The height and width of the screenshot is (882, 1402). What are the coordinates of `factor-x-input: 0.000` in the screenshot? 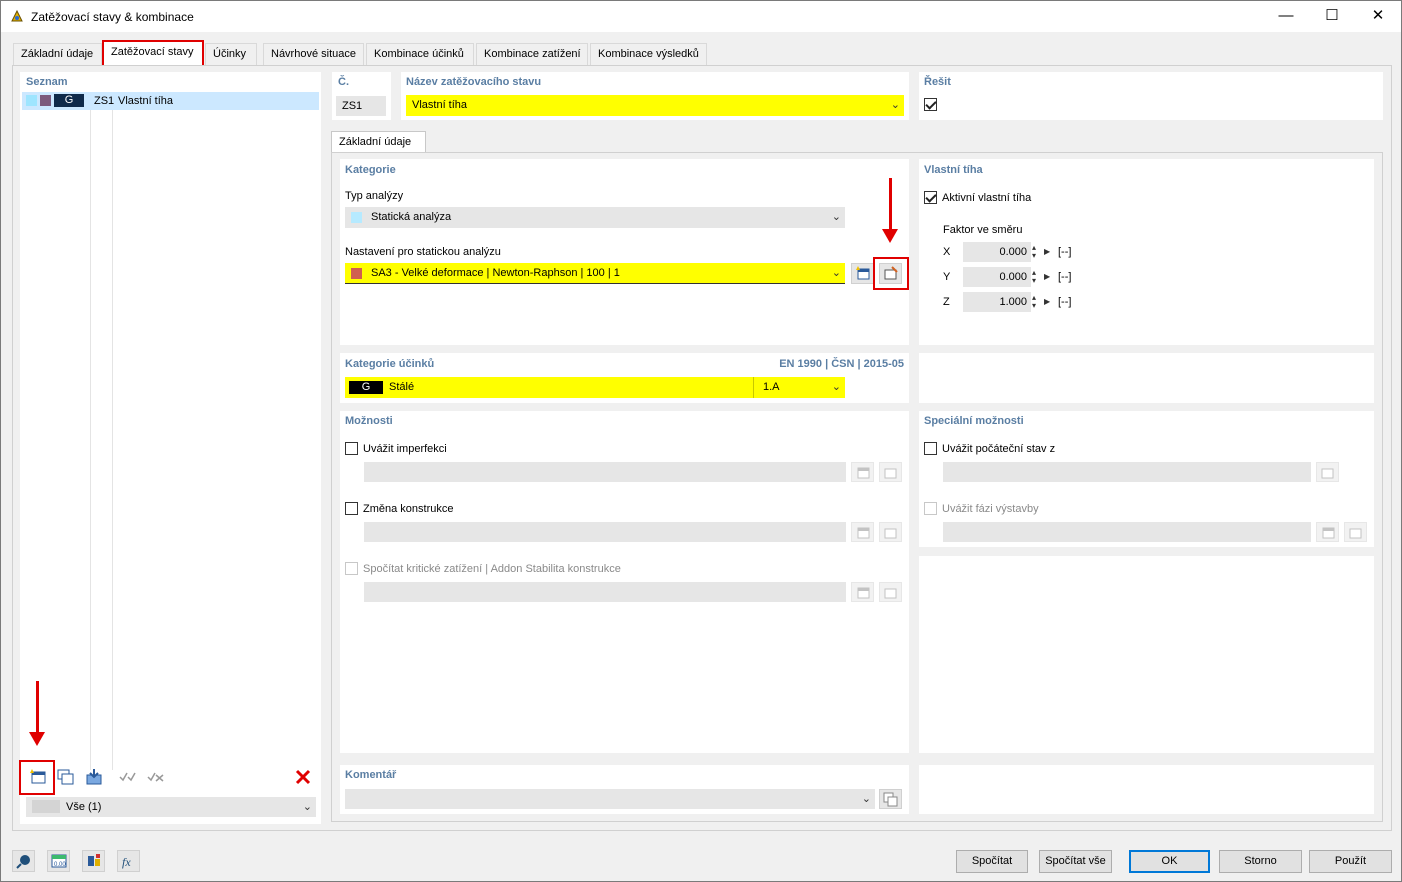 It's located at (997, 252).